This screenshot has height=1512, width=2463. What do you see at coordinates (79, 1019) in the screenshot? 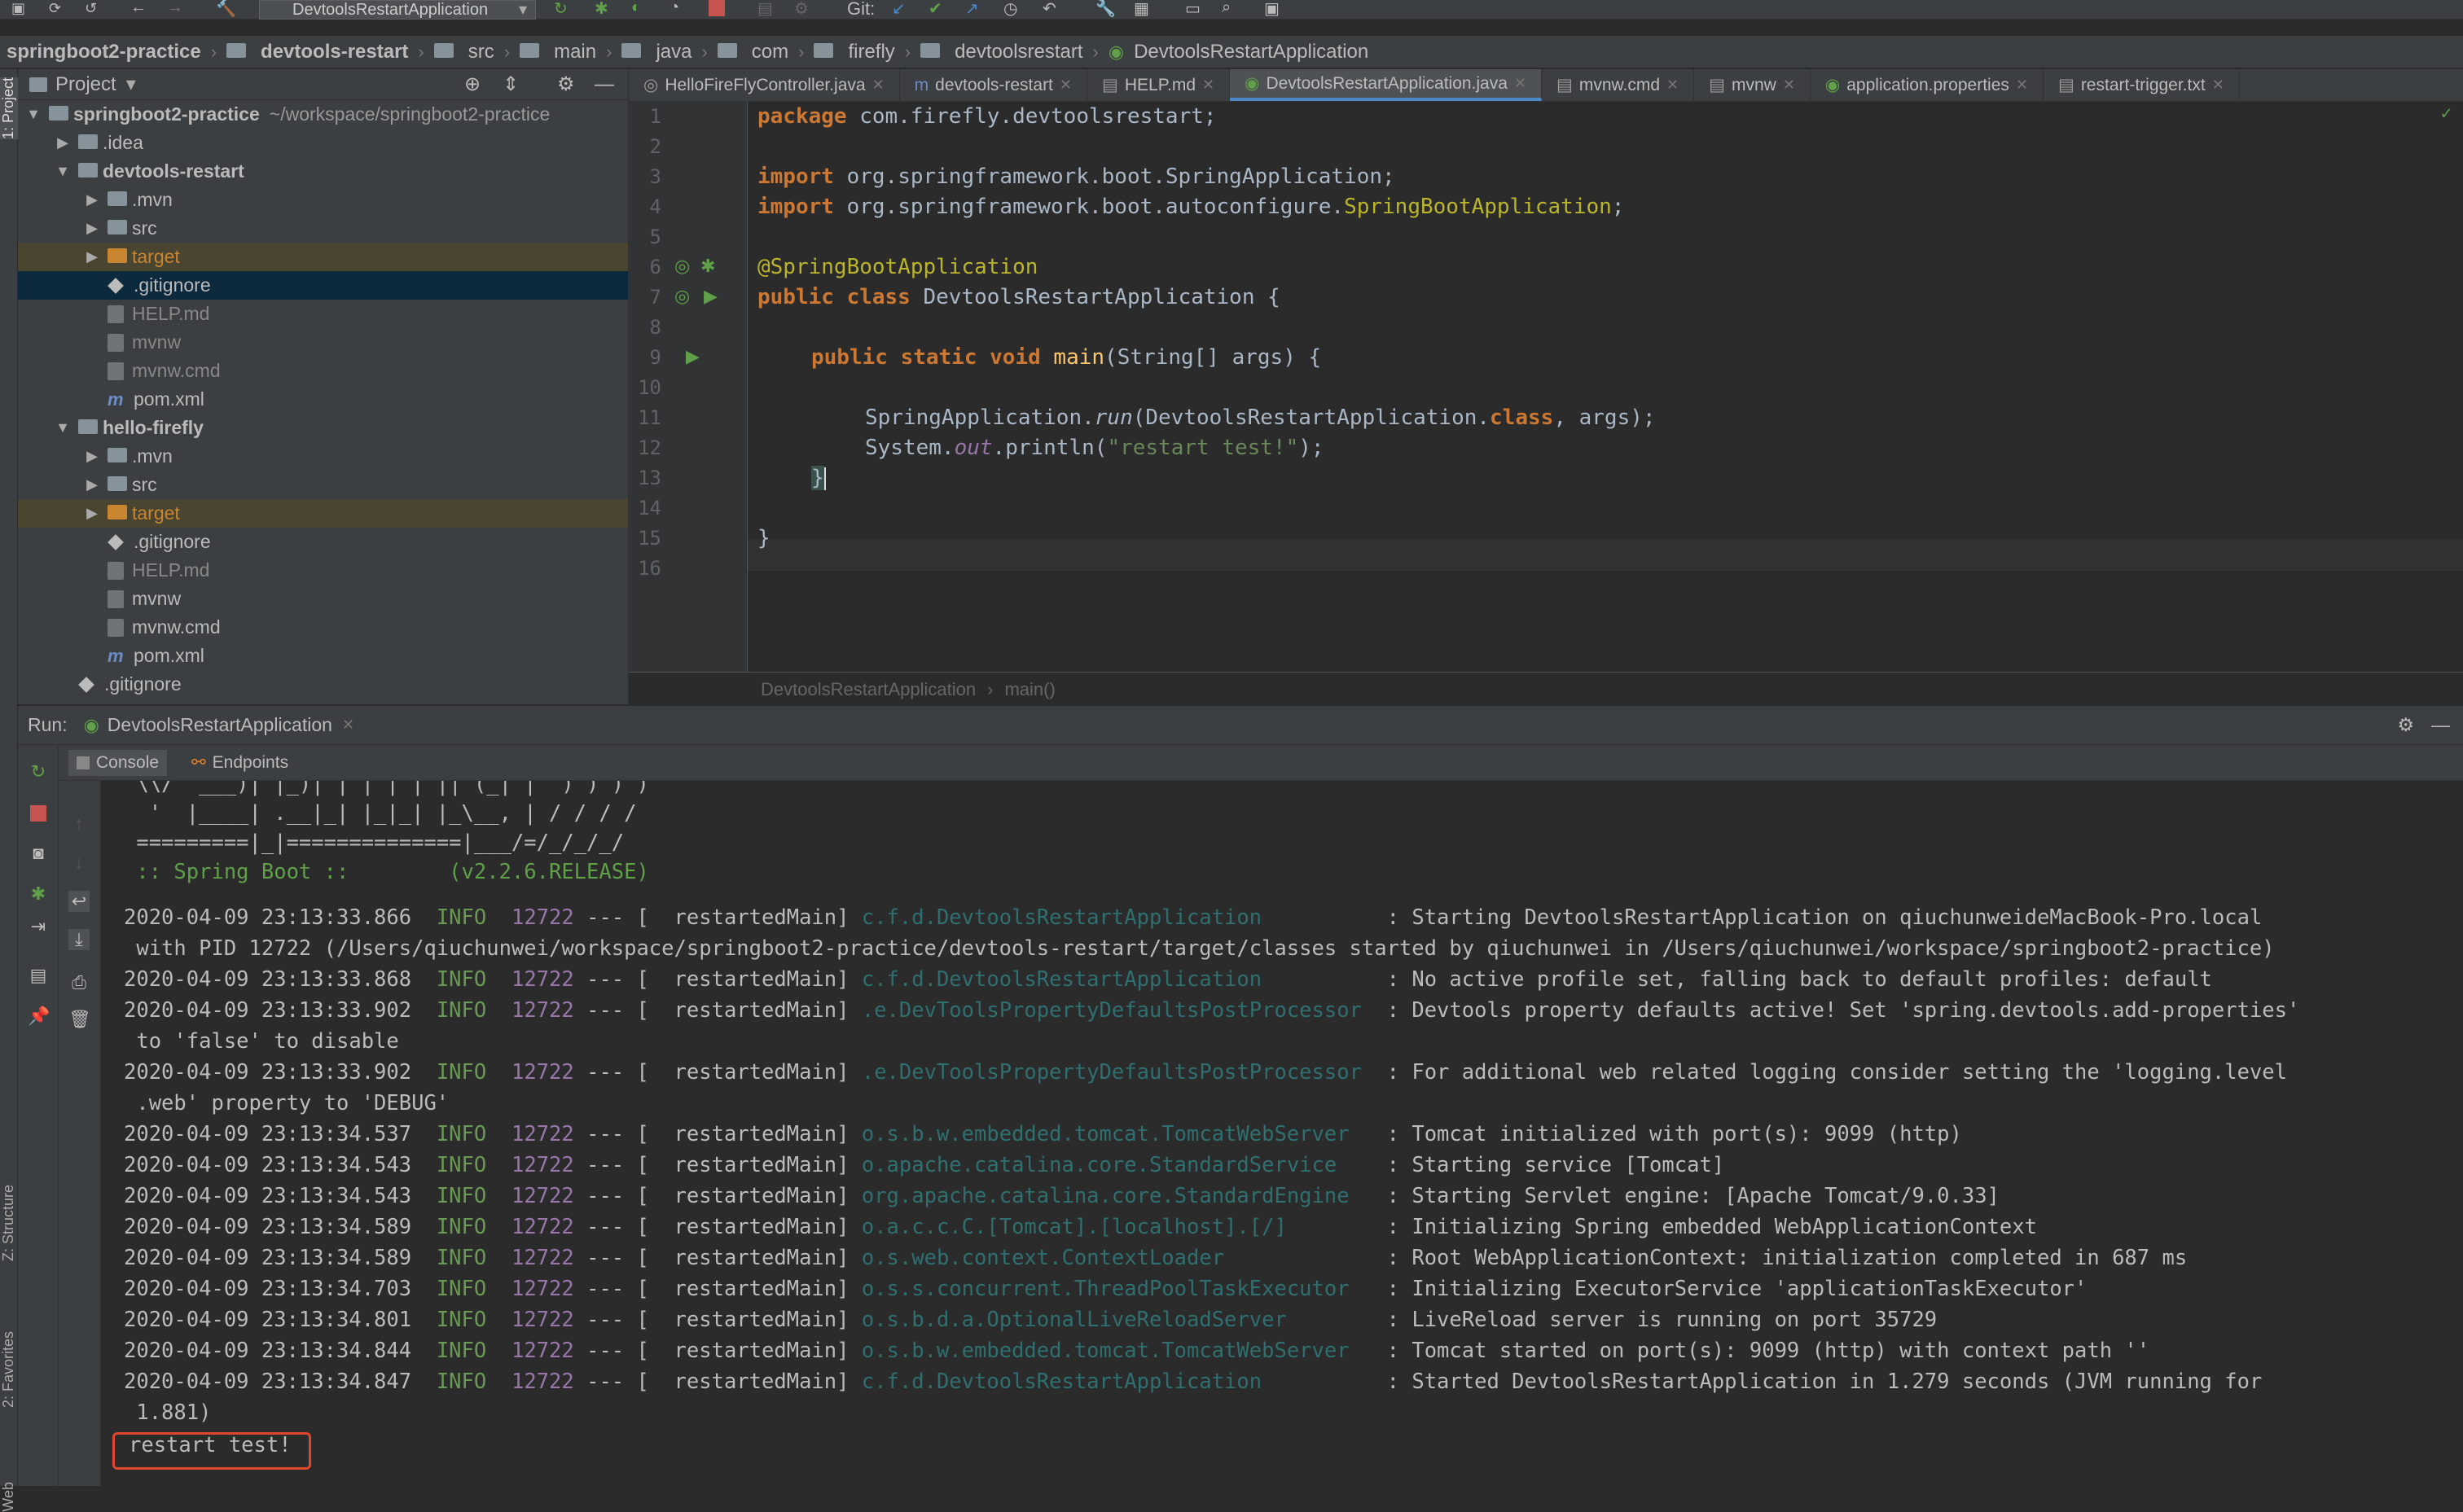
I see `trash-icon: 🗑` at bounding box center [79, 1019].